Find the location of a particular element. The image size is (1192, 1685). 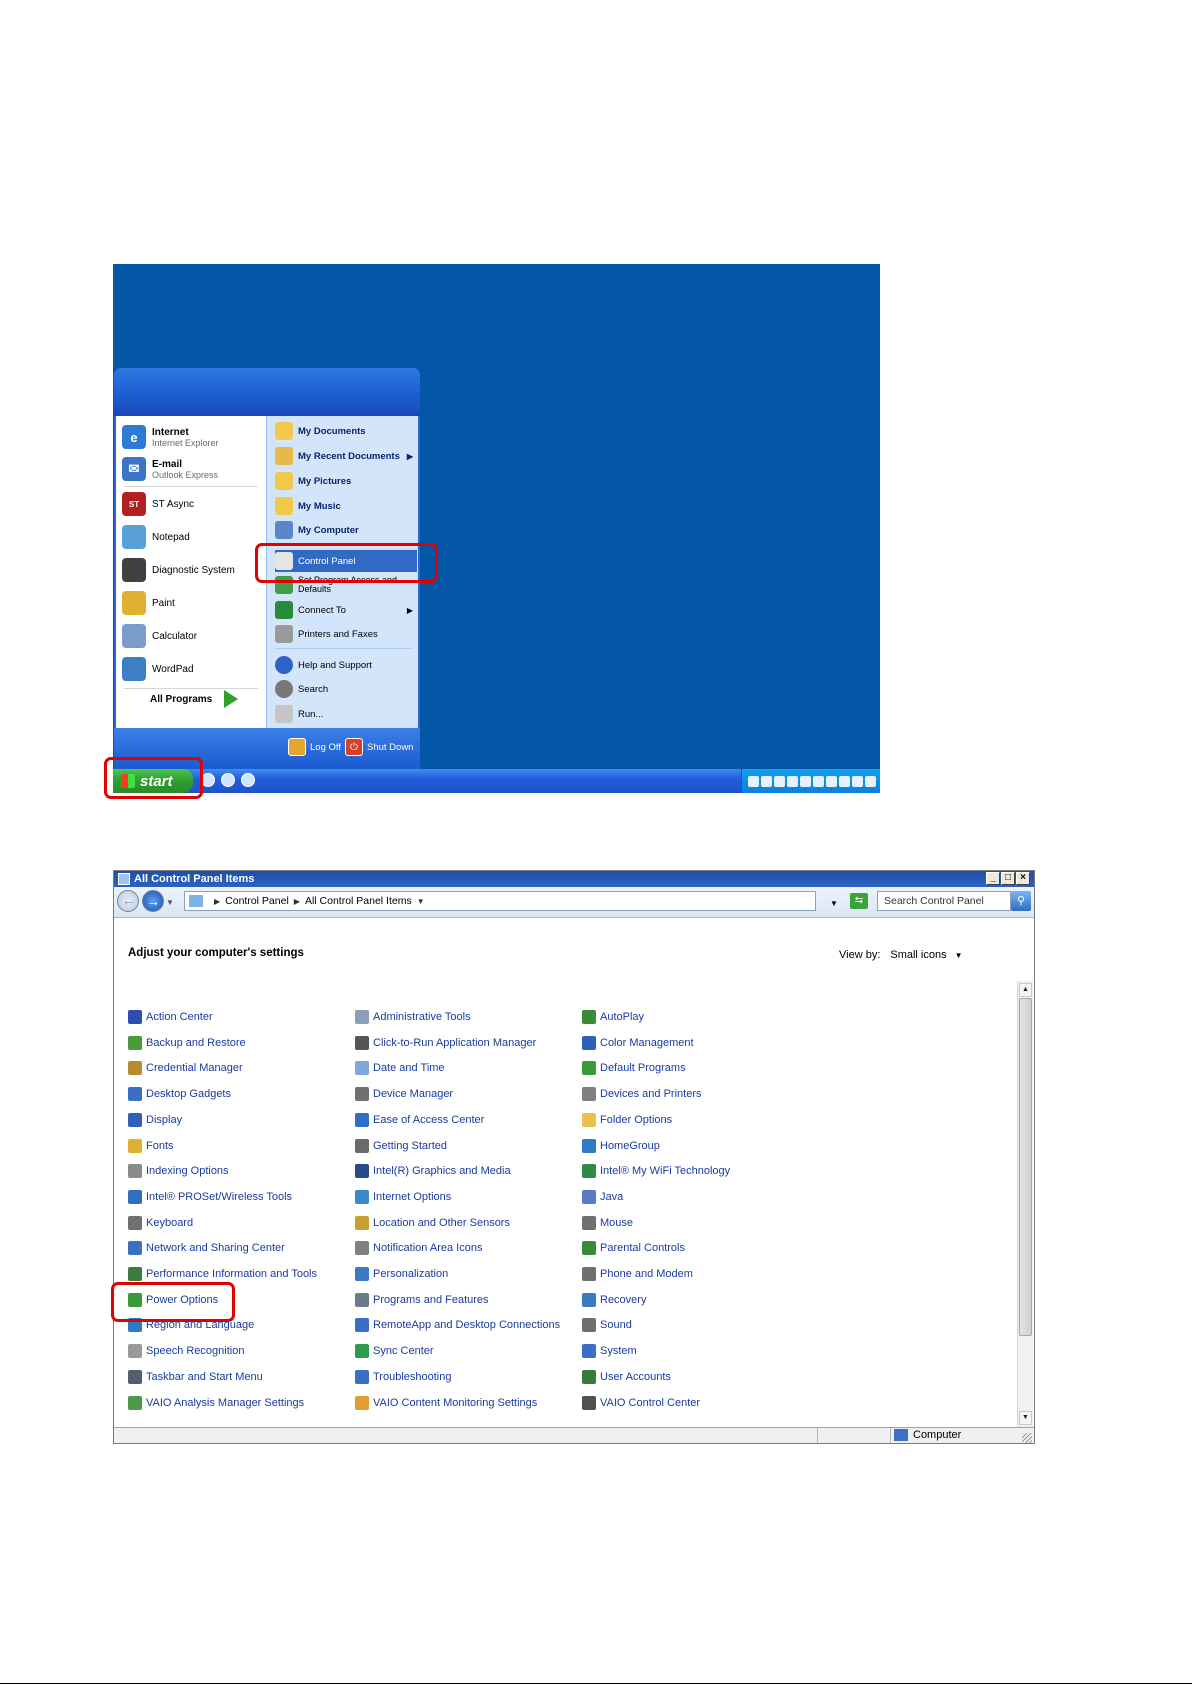

cp-item: VAIO Analysis Manager Settings is located at coordinates (216, 1403).